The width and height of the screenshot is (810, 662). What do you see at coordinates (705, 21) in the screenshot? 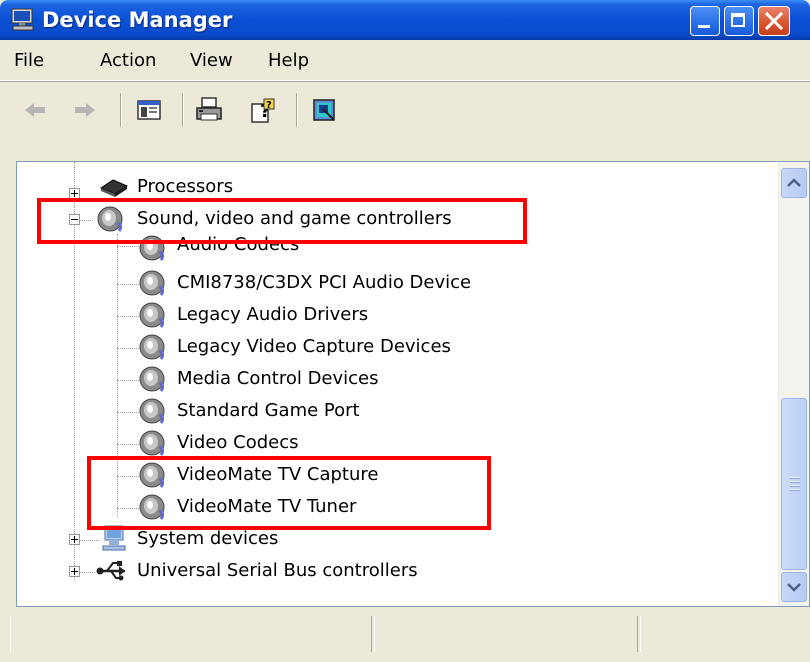
I see `minimize-button` at bounding box center [705, 21].